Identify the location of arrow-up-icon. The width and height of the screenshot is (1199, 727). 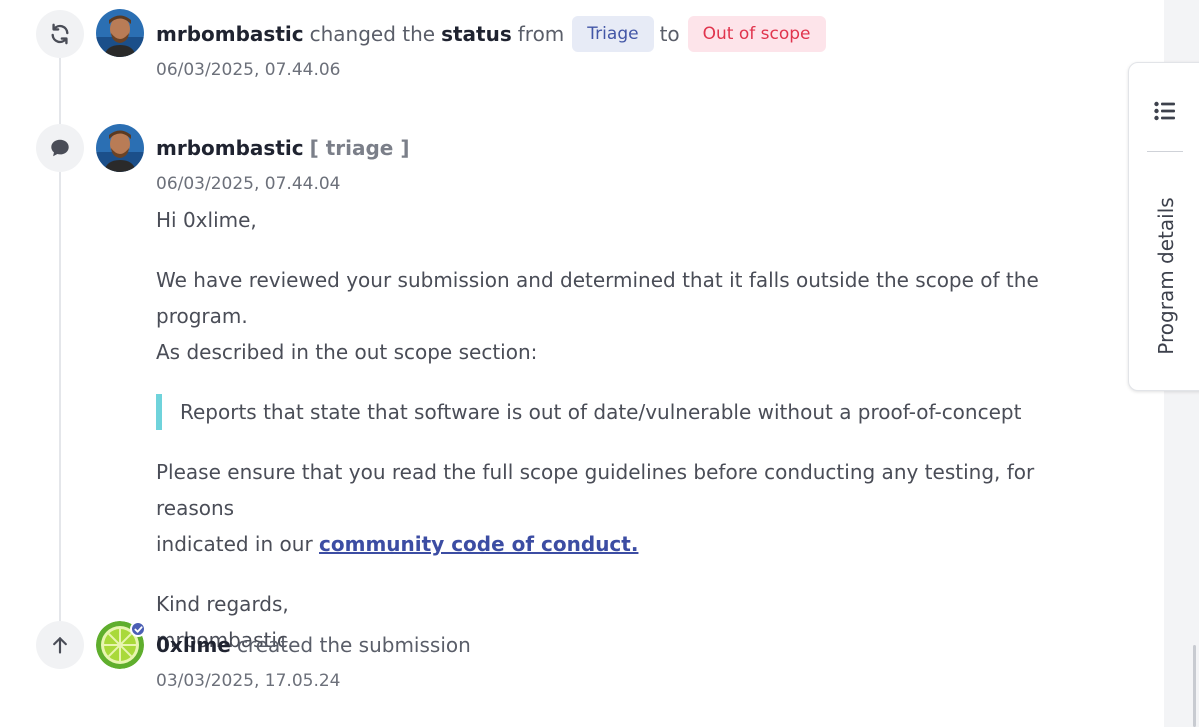
(60, 645).